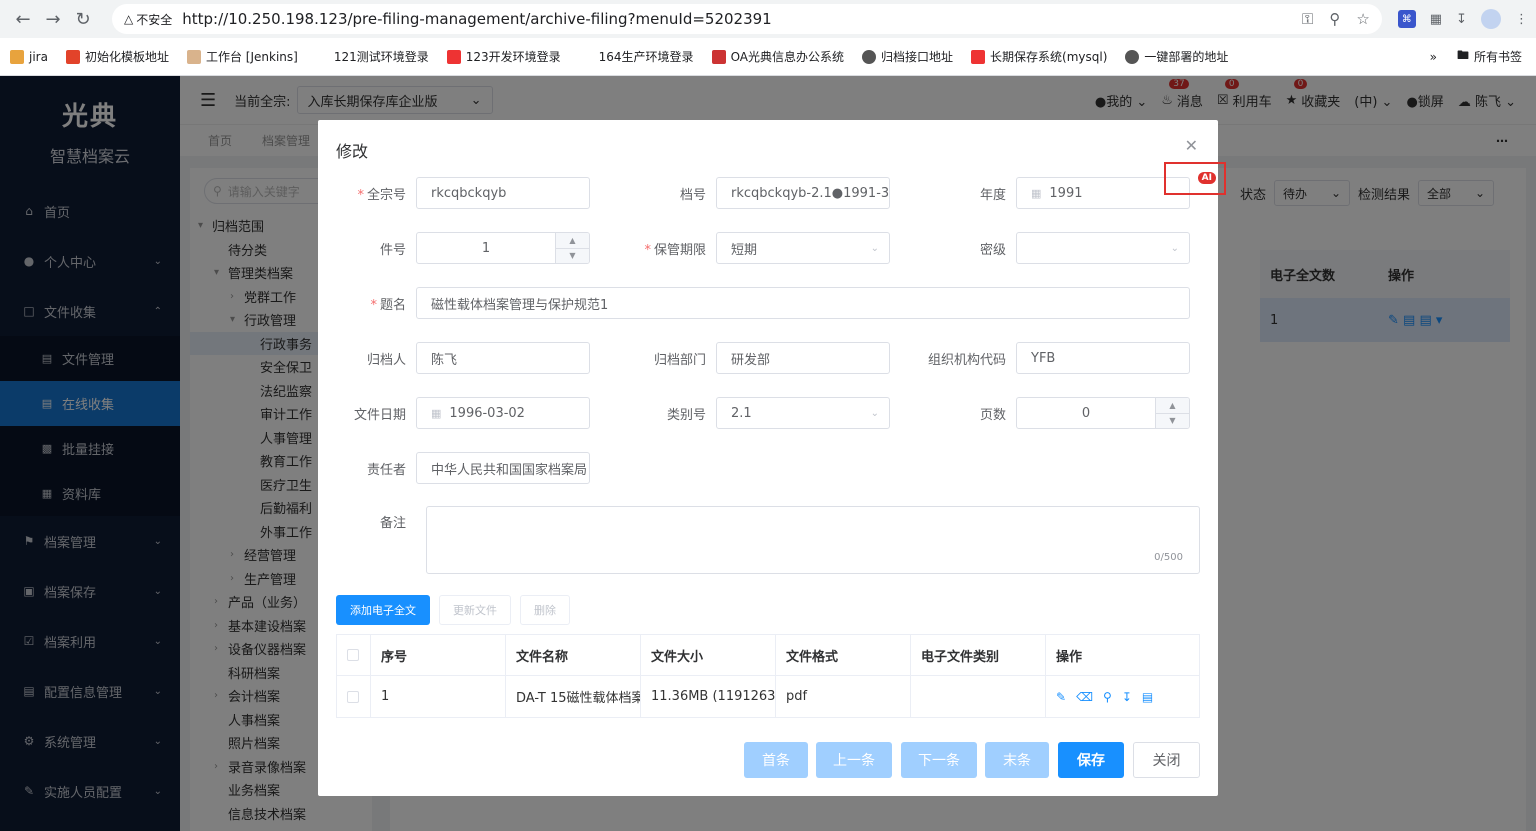 This screenshot has width=1536, height=831. I want to click on row-archiver: 归档人 陈飞, so click(454, 358).